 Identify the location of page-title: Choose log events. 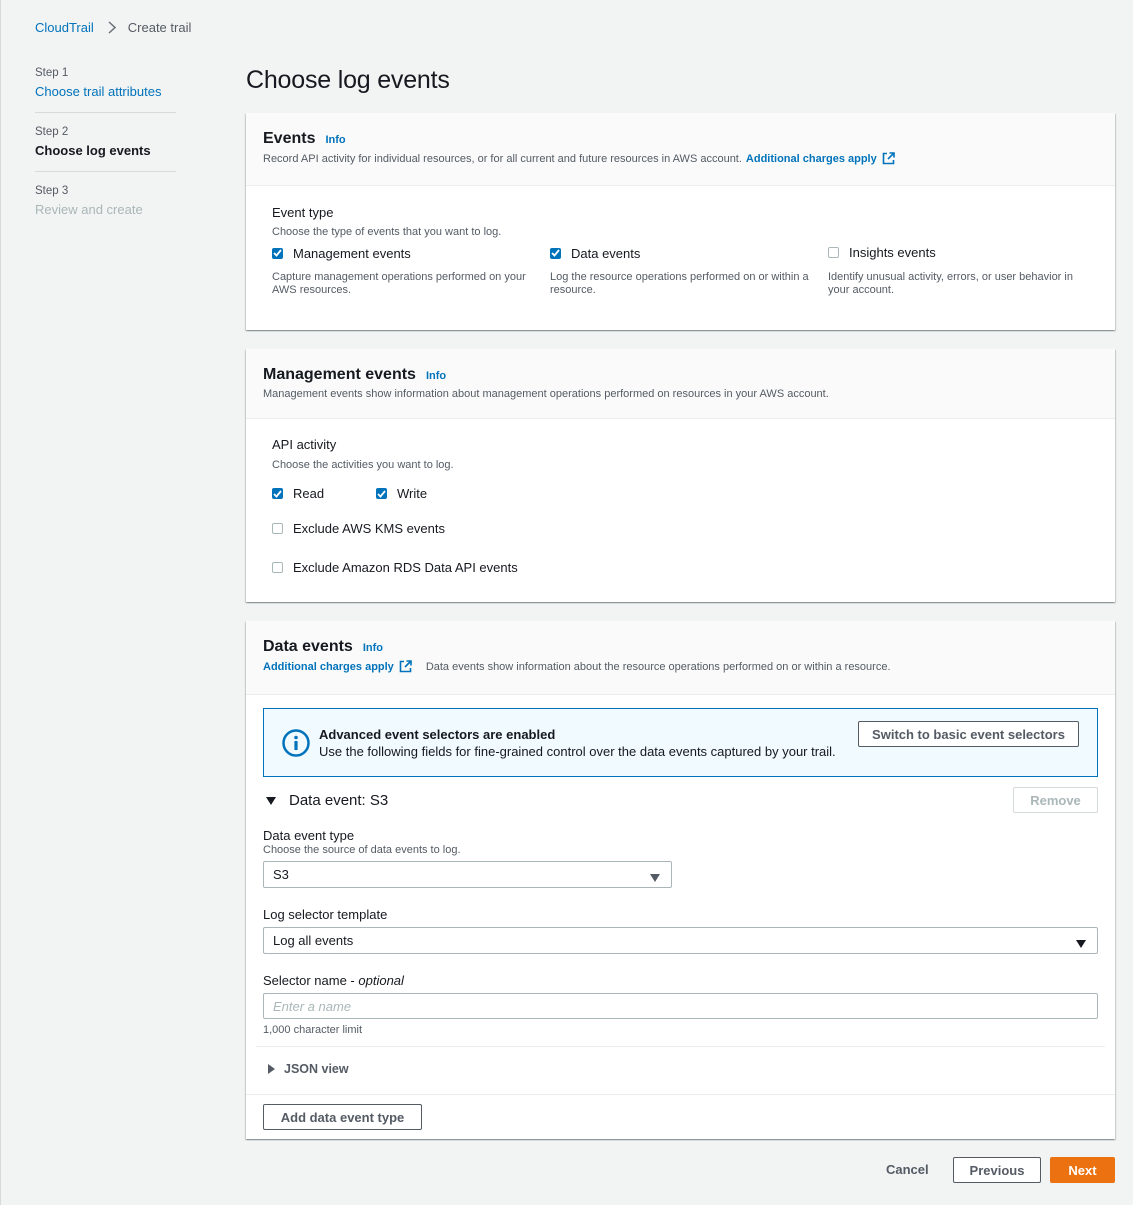
(348, 80).